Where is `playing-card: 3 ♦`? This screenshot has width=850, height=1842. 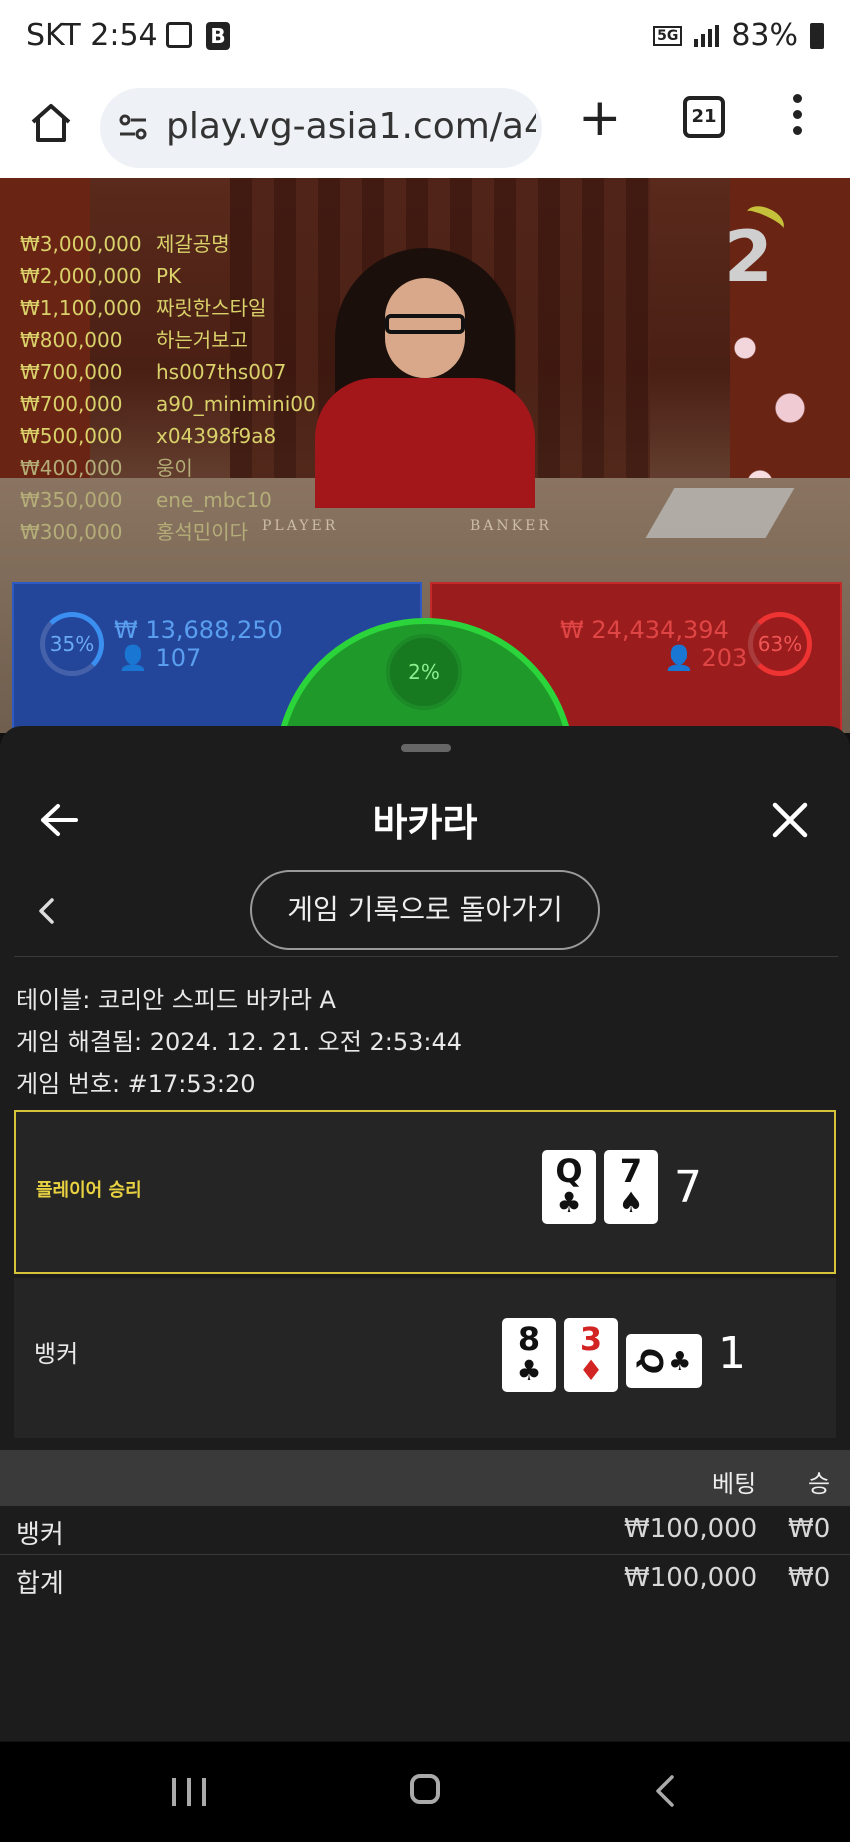 playing-card: 3 ♦ is located at coordinates (591, 1355).